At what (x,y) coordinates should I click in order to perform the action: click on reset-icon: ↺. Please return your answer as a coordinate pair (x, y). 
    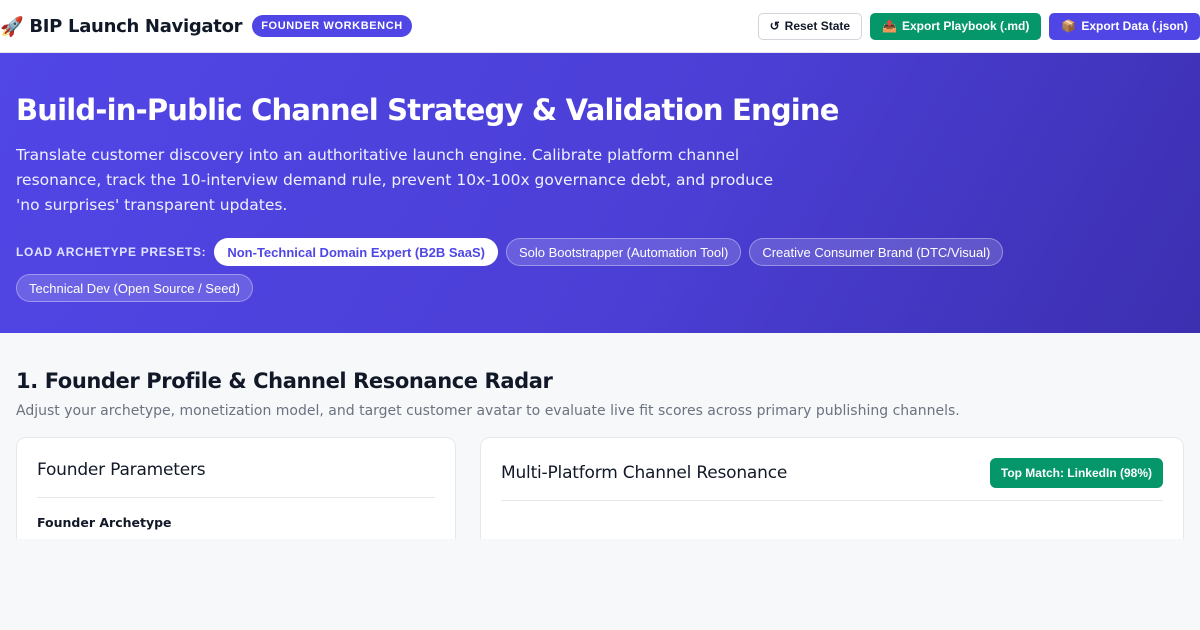
    Looking at the image, I should click on (774, 26).